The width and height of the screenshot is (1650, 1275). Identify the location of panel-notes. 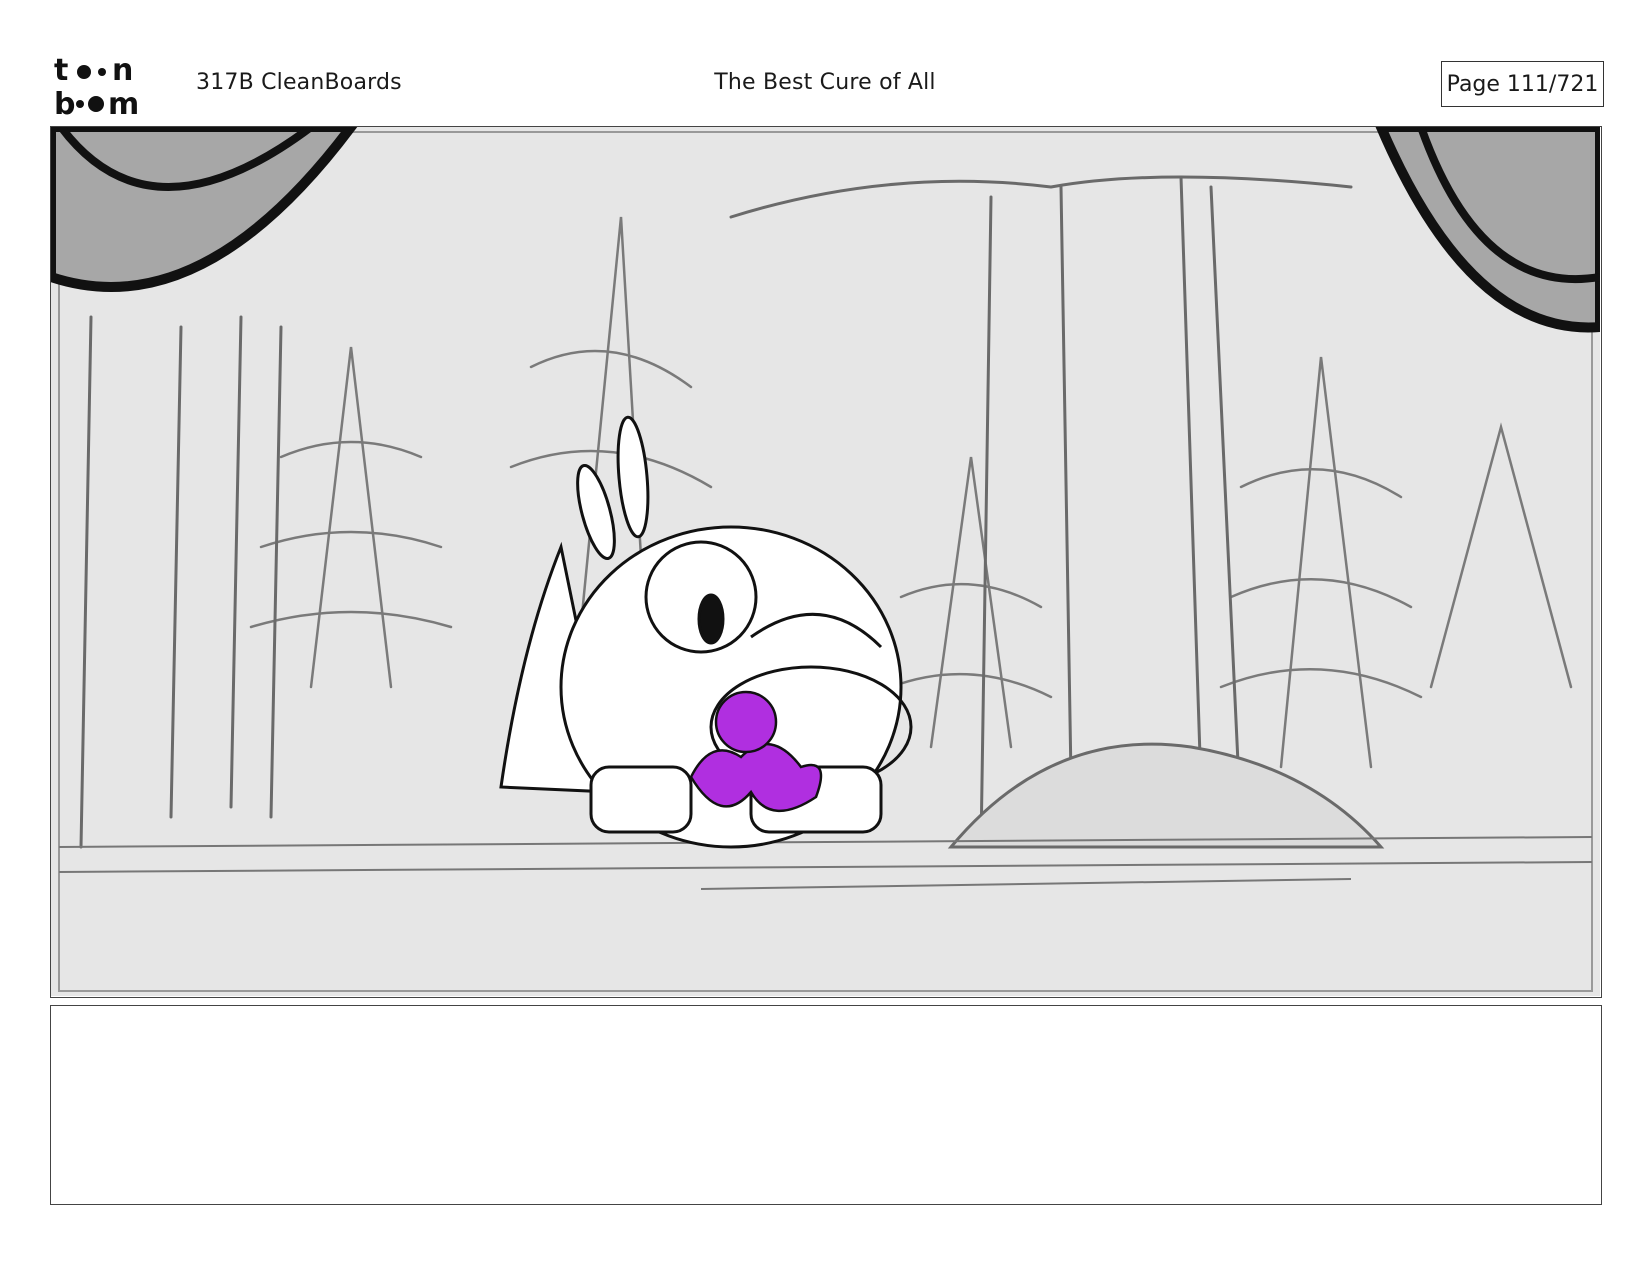
(826, 1105).